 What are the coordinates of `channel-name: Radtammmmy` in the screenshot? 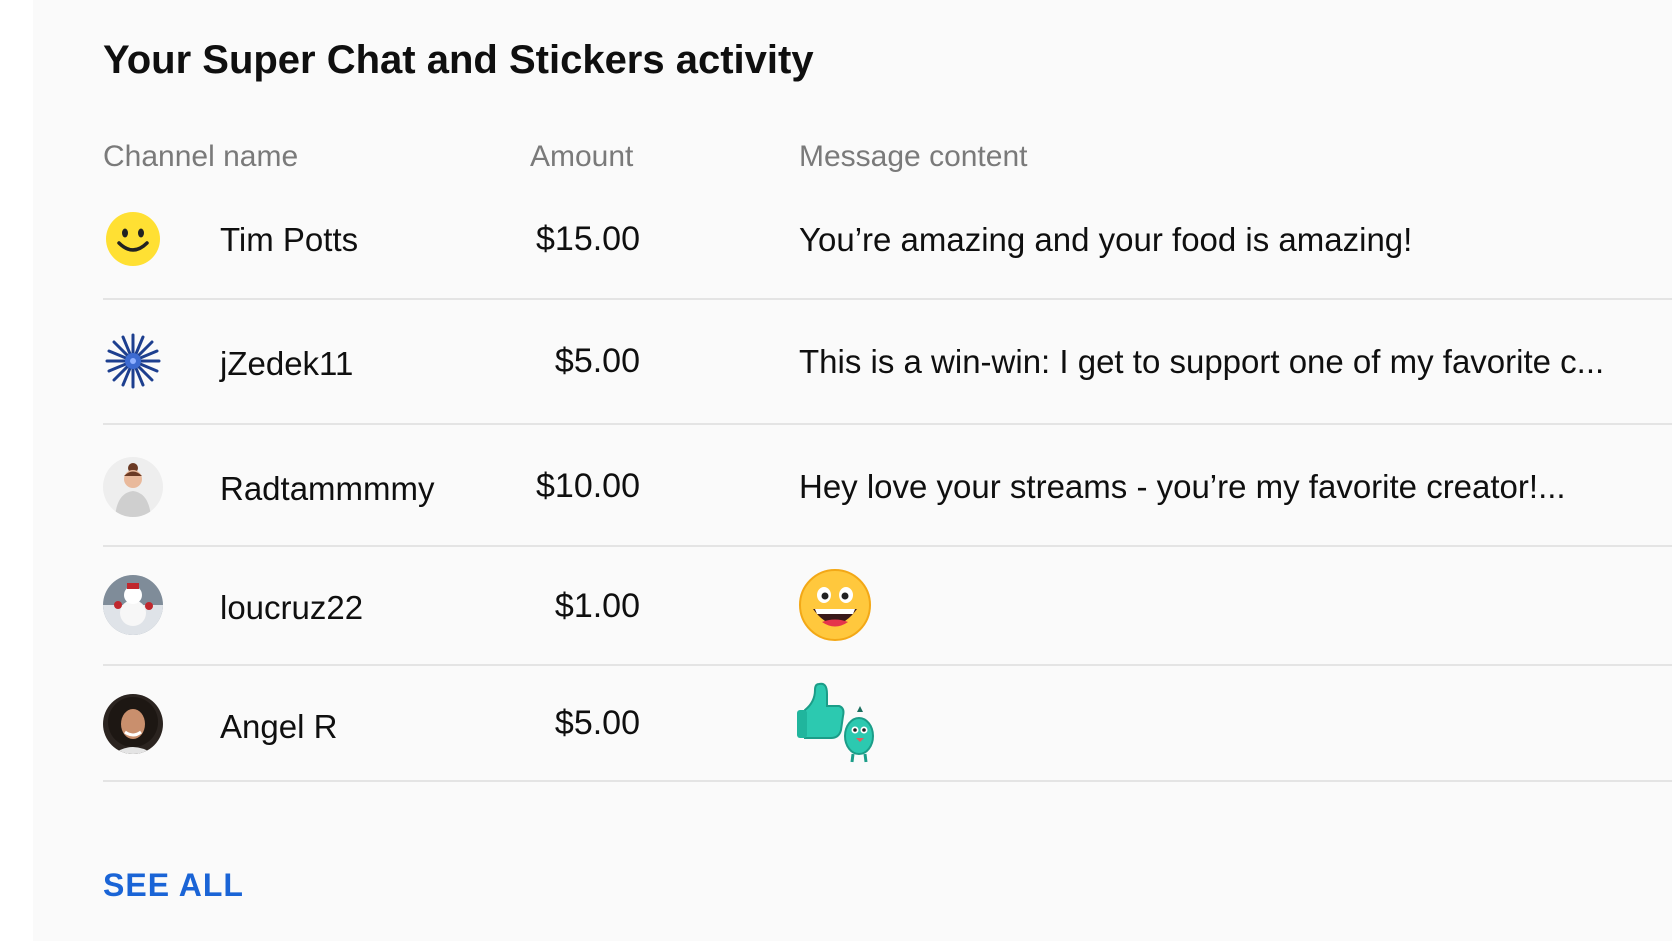 It's located at (327, 488).